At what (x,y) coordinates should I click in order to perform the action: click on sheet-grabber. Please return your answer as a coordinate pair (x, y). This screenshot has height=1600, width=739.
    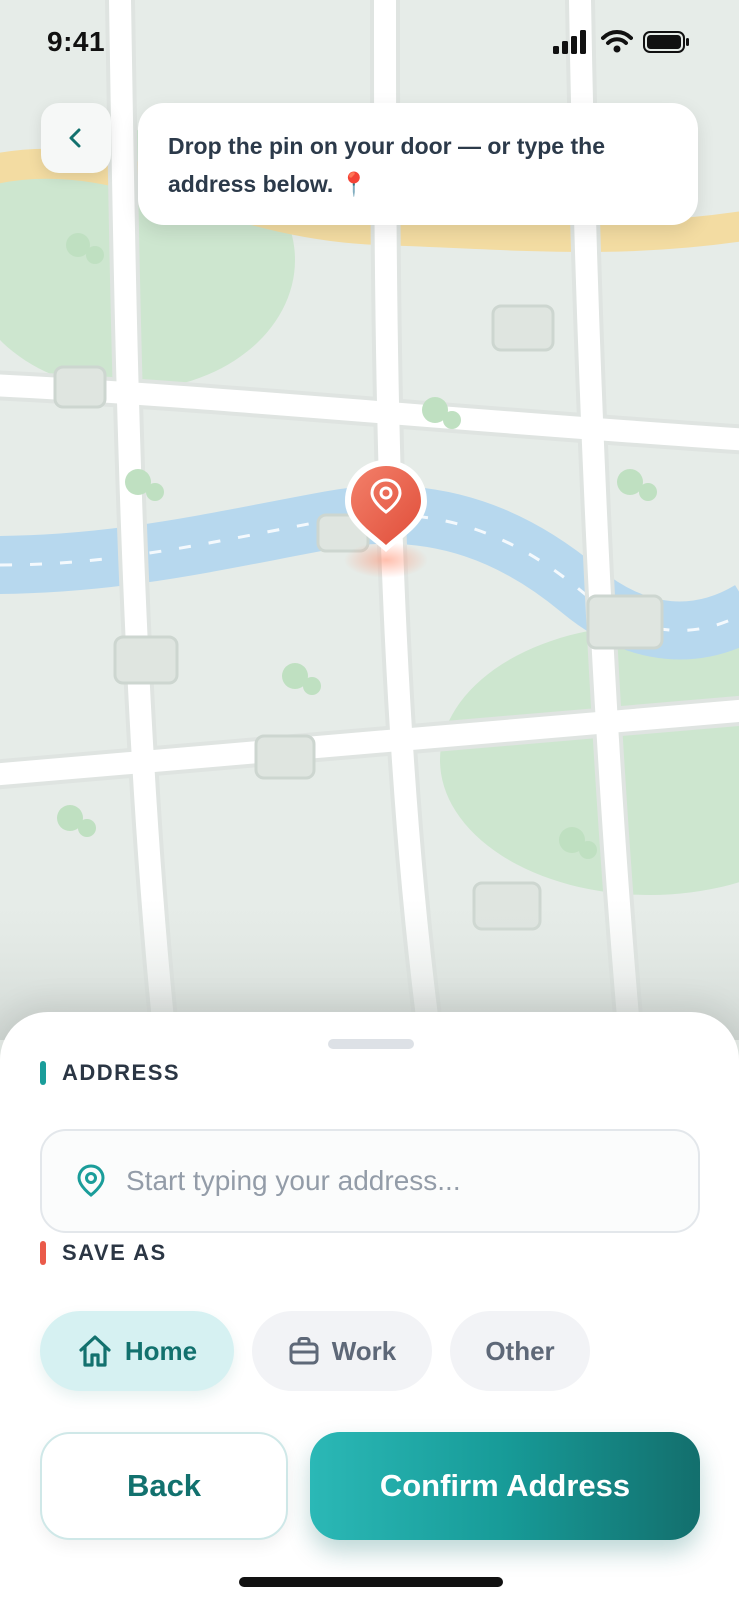
    Looking at the image, I should click on (371, 1044).